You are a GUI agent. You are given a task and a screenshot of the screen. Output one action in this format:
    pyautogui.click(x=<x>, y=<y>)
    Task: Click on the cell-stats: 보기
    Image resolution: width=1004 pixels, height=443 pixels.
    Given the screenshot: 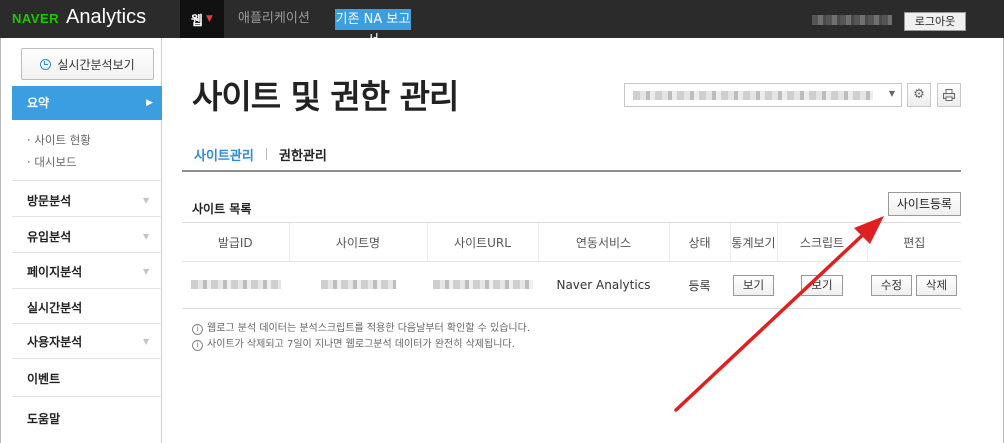 What is the action you would take?
    pyautogui.click(x=753, y=285)
    